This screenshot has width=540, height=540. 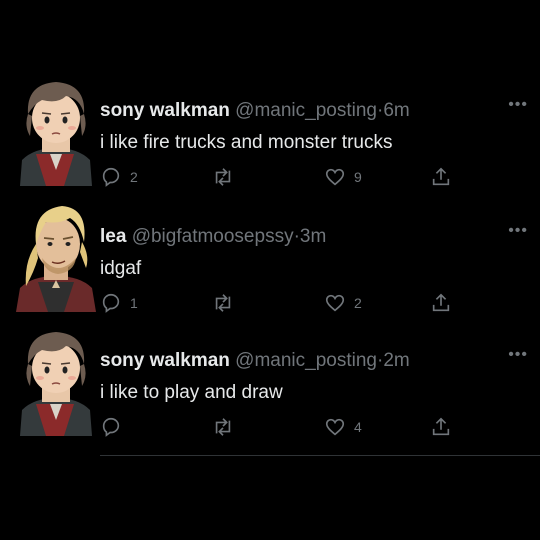 What do you see at coordinates (134, 303) in the screenshot?
I see `reply-count: 1` at bounding box center [134, 303].